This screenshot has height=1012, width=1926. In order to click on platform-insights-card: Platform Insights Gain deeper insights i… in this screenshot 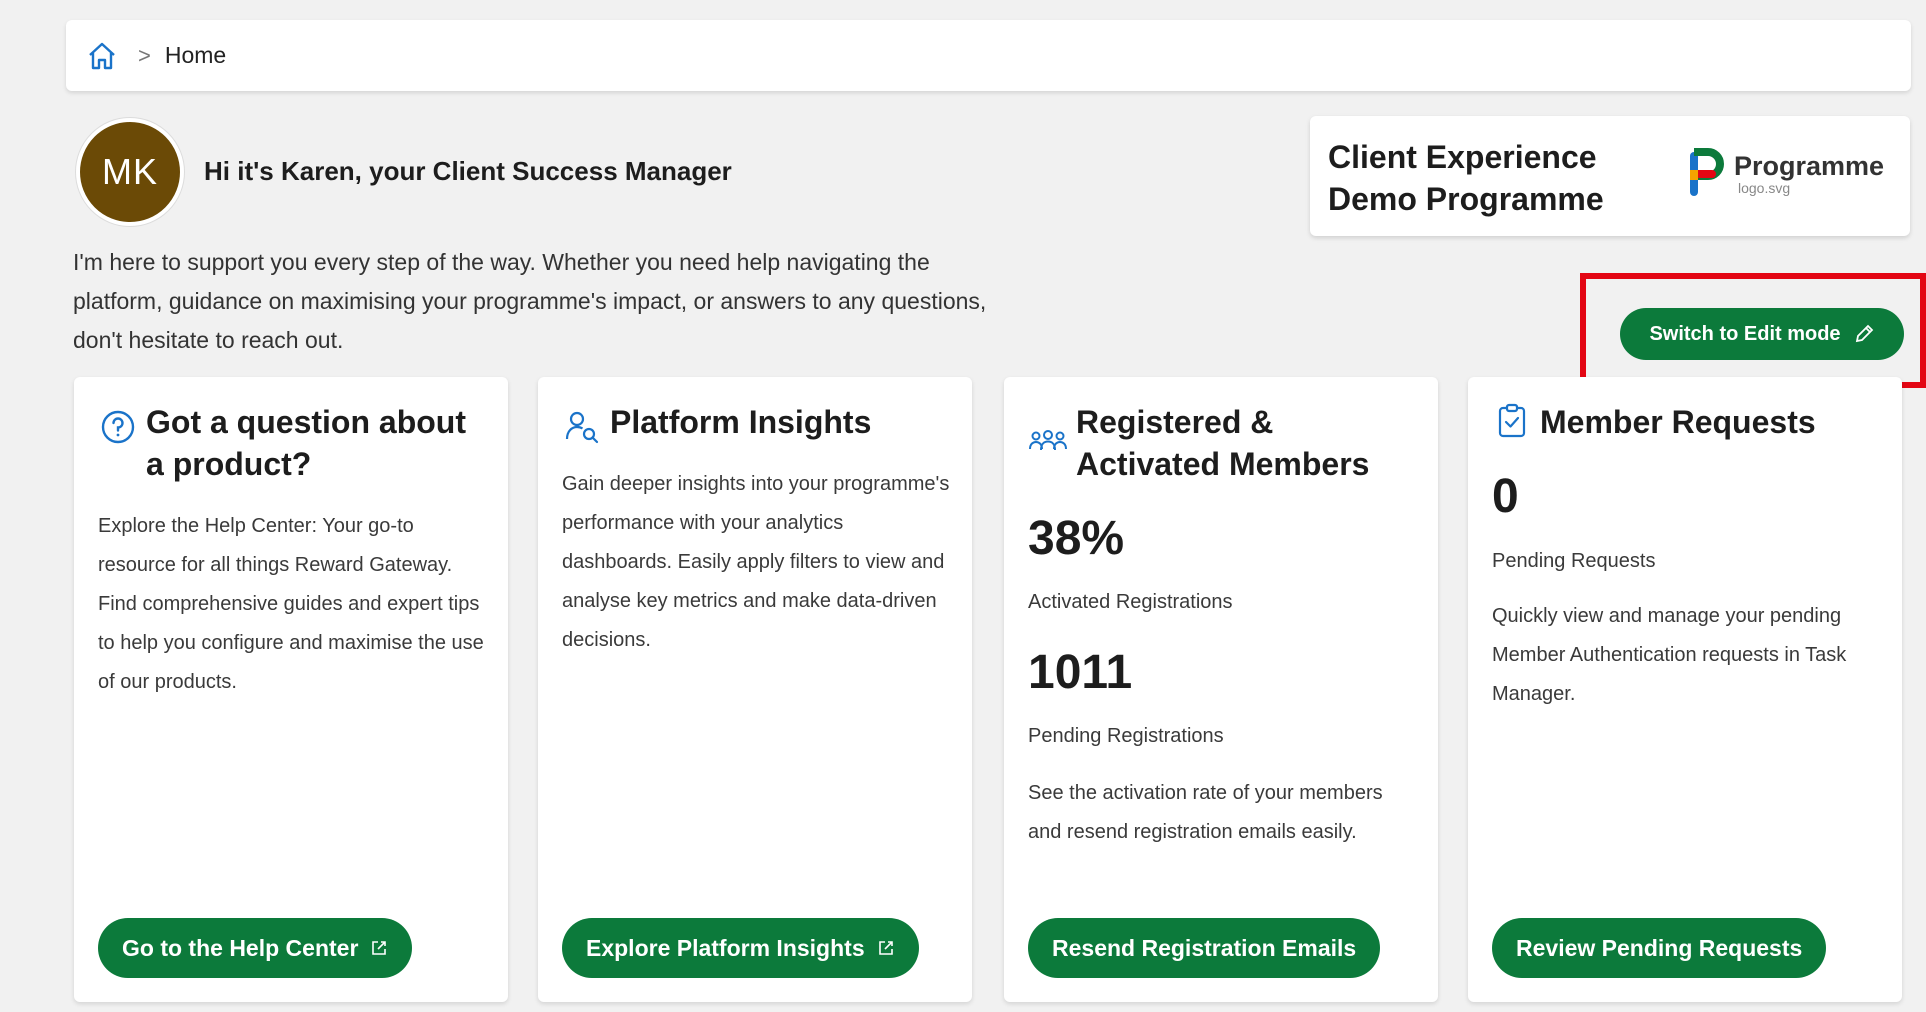, I will do `click(755, 689)`.